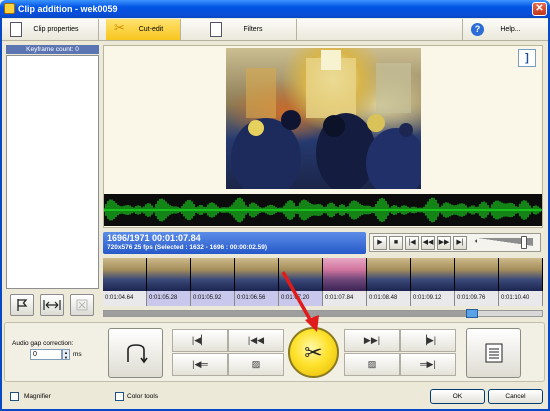 Image resolution: width=550 pixels, height=411 pixels. What do you see at coordinates (433, 298) in the screenshot?
I see `timecode-label: 0:01:09.12` at bounding box center [433, 298].